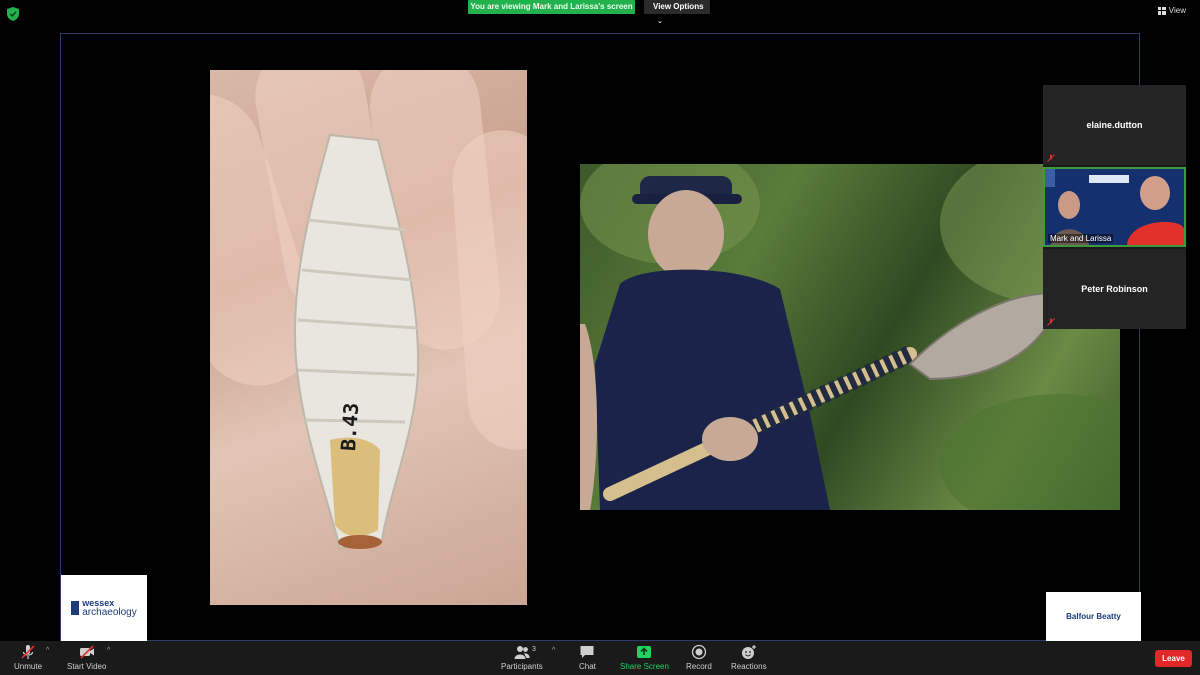  I want to click on video-off-icon, so click(86, 652).